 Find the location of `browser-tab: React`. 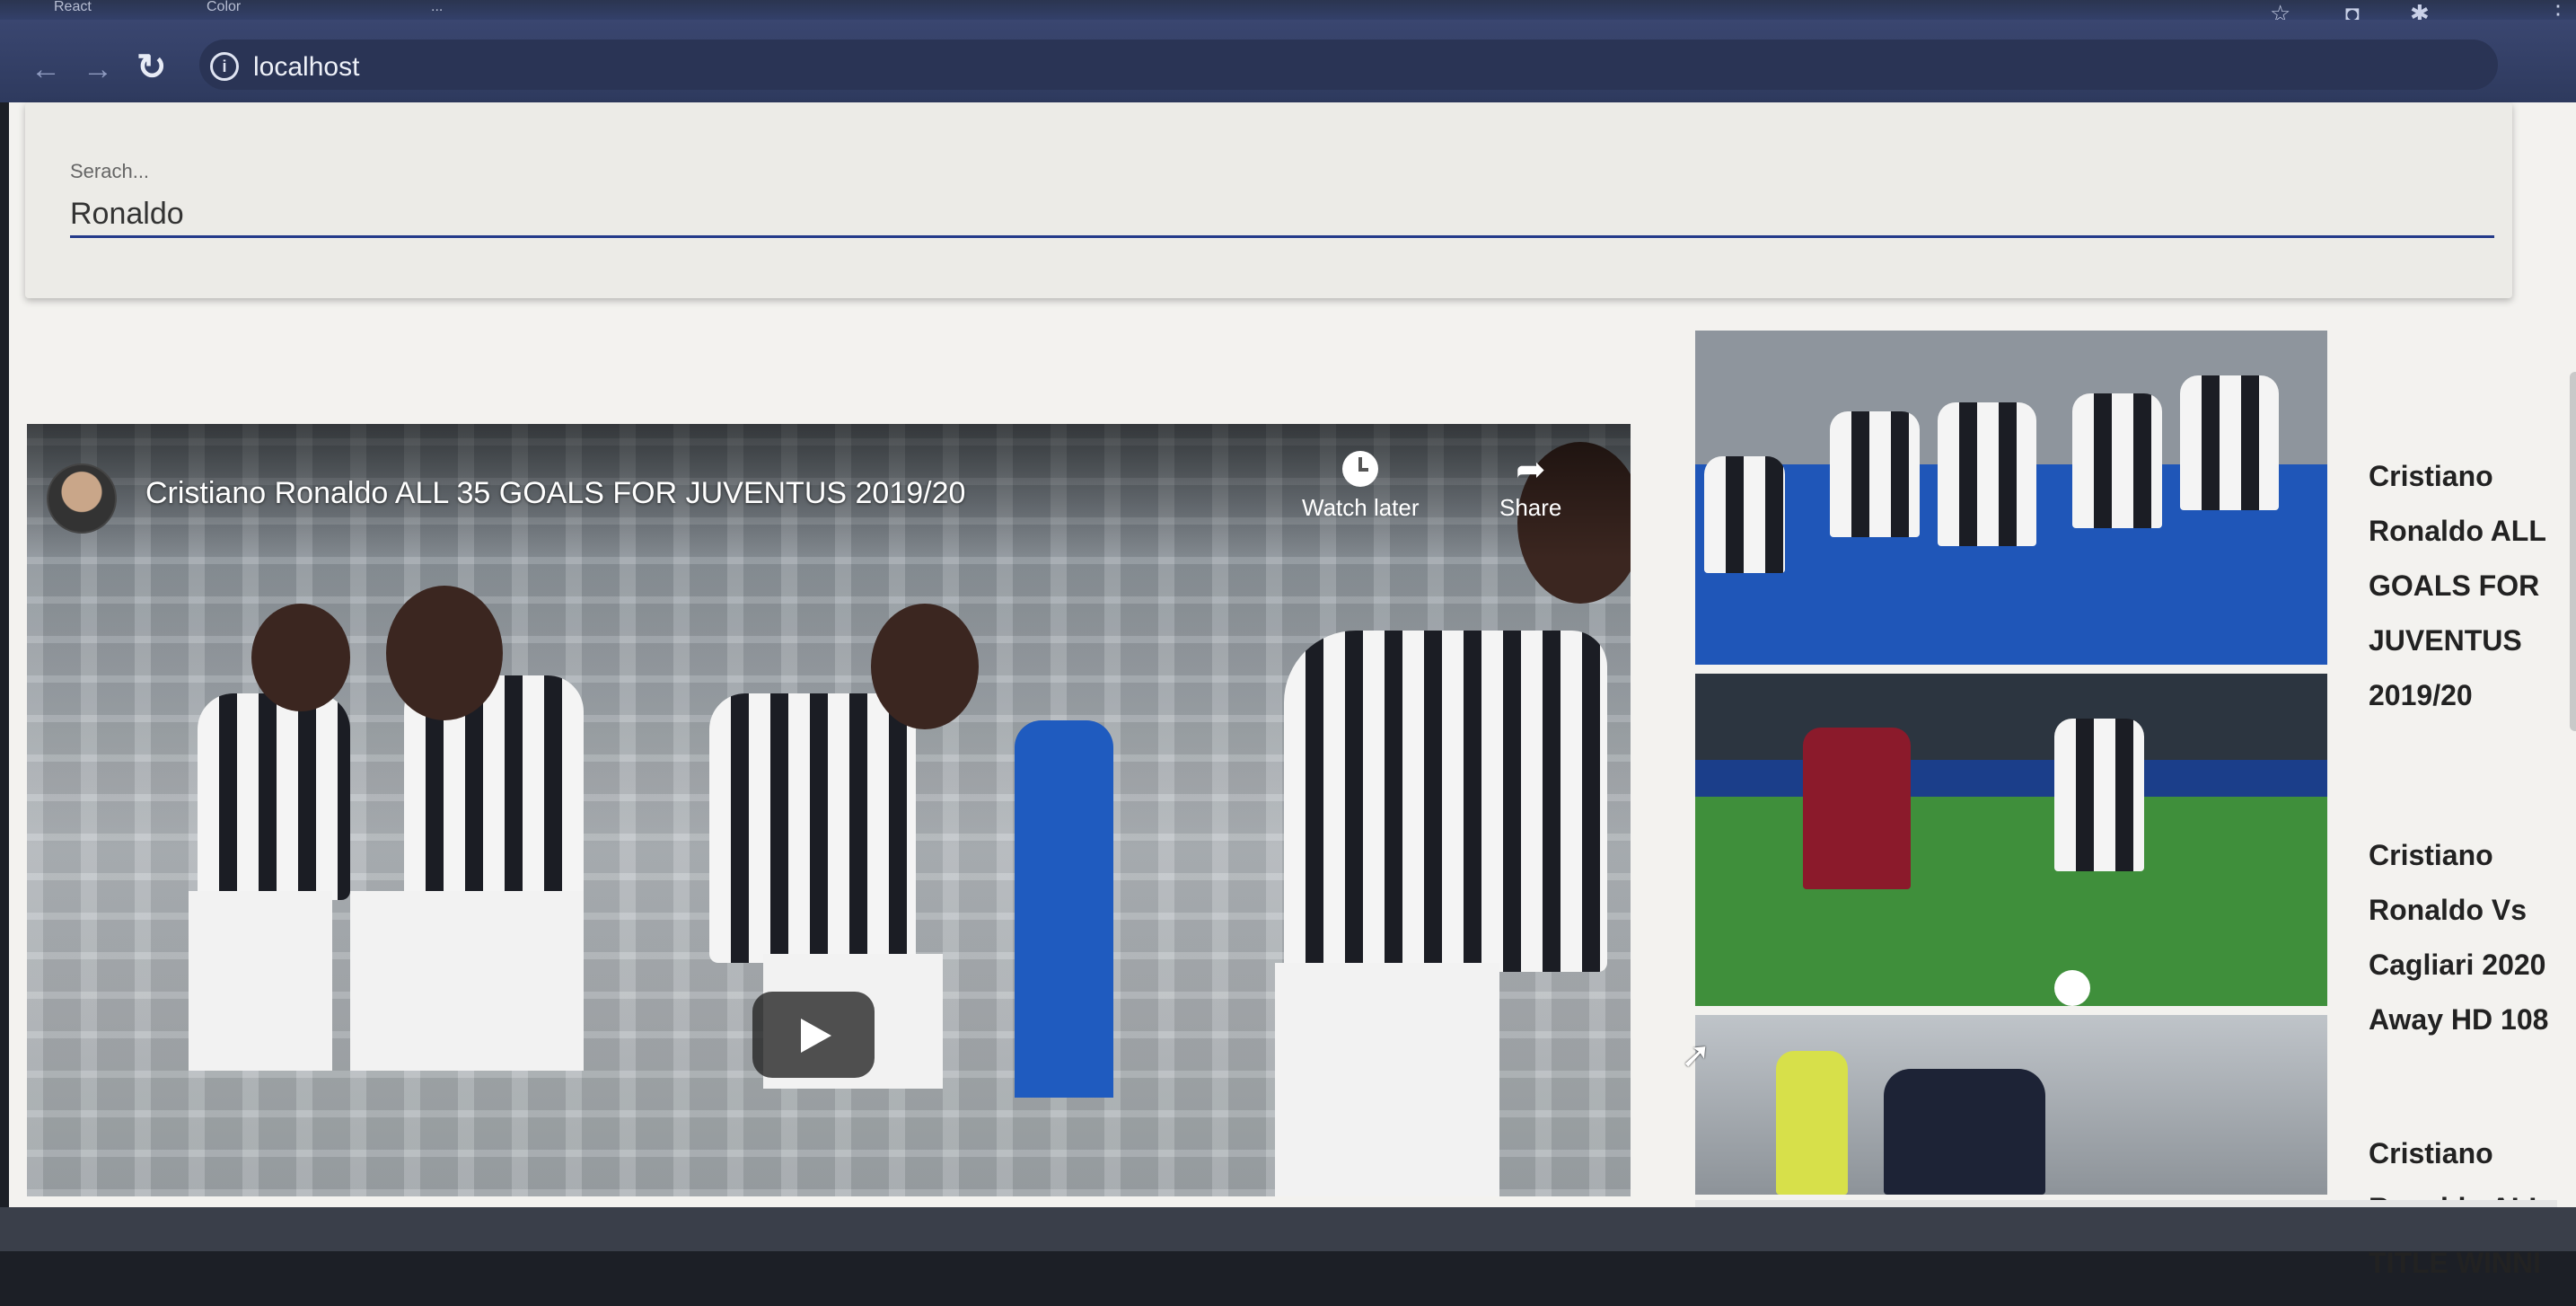

browser-tab: React is located at coordinates (122, 10).